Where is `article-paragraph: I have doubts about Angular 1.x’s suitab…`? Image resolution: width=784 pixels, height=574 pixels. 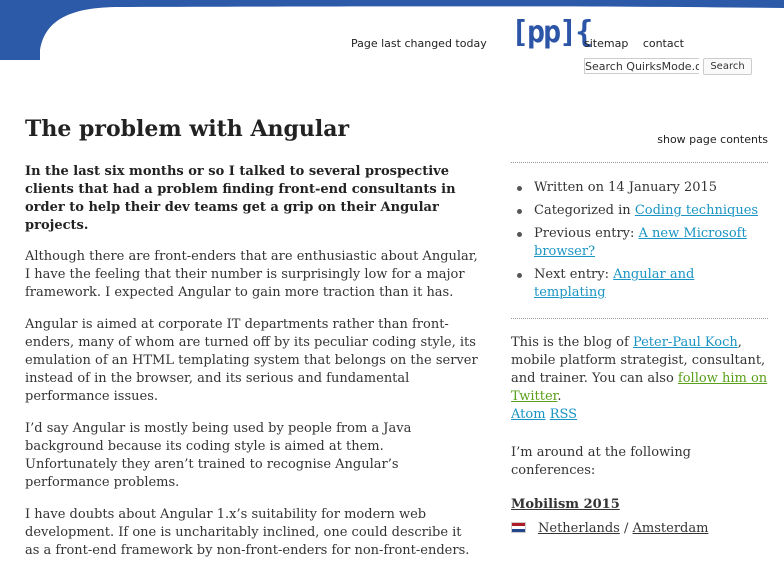
article-paragraph: I have doubts about Angular 1.x’s suitab… is located at coordinates (247, 532).